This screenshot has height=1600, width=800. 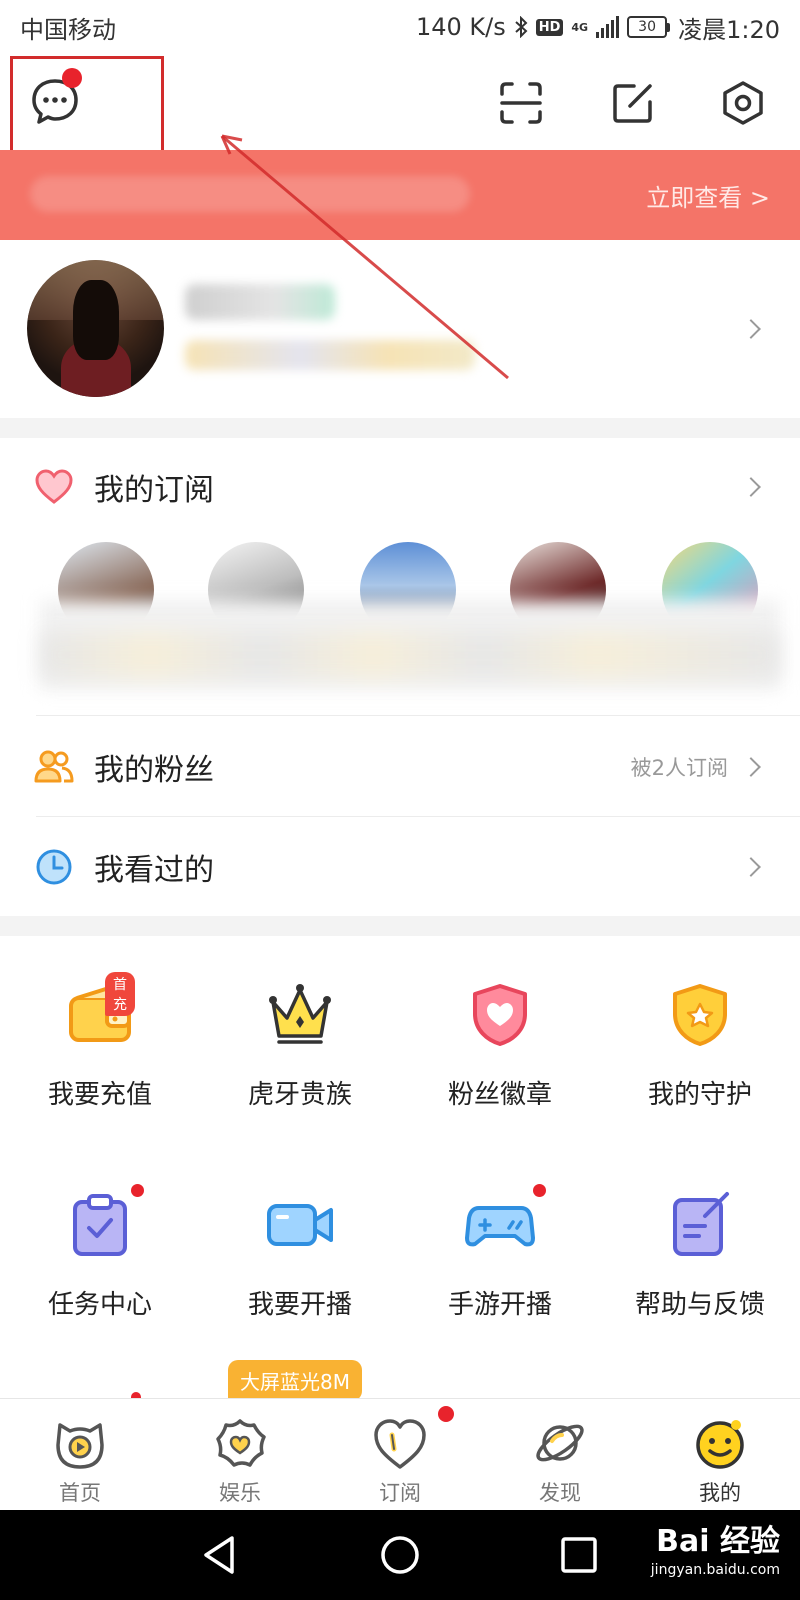 What do you see at coordinates (250, 194) in the screenshot?
I see `banner-blurred-text` at bounding box center [250, 194].